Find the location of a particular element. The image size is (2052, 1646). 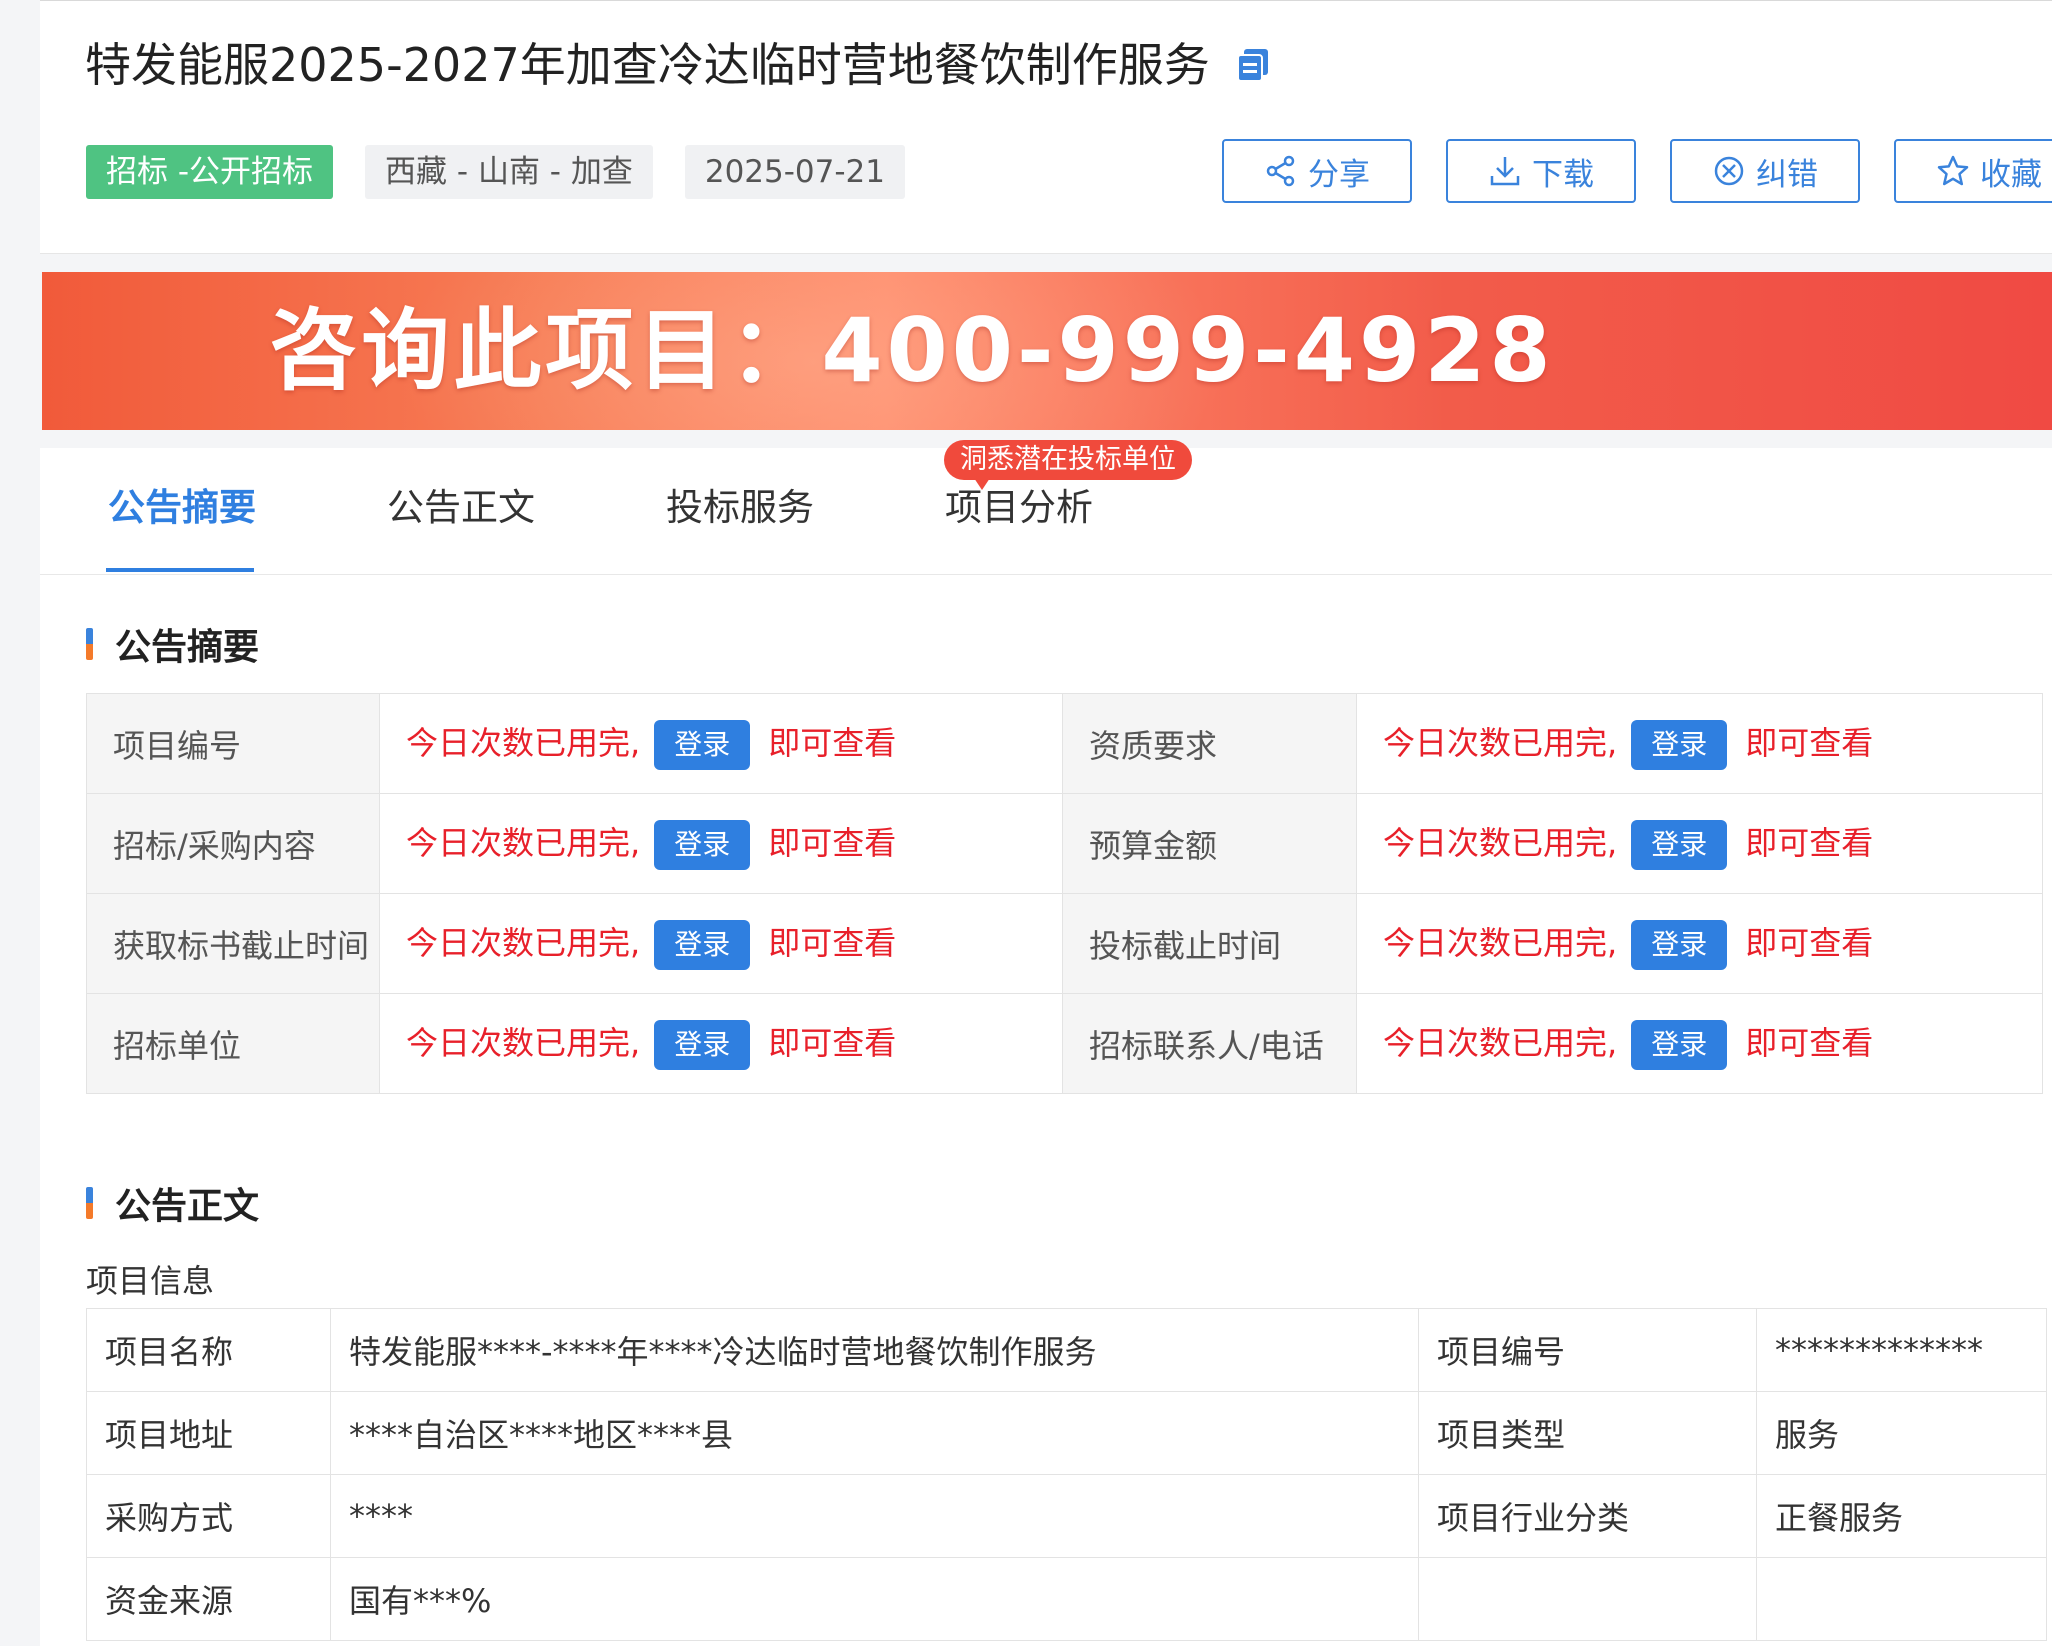

info-label: 项目编号 is located at coordinates (1587, 1350).